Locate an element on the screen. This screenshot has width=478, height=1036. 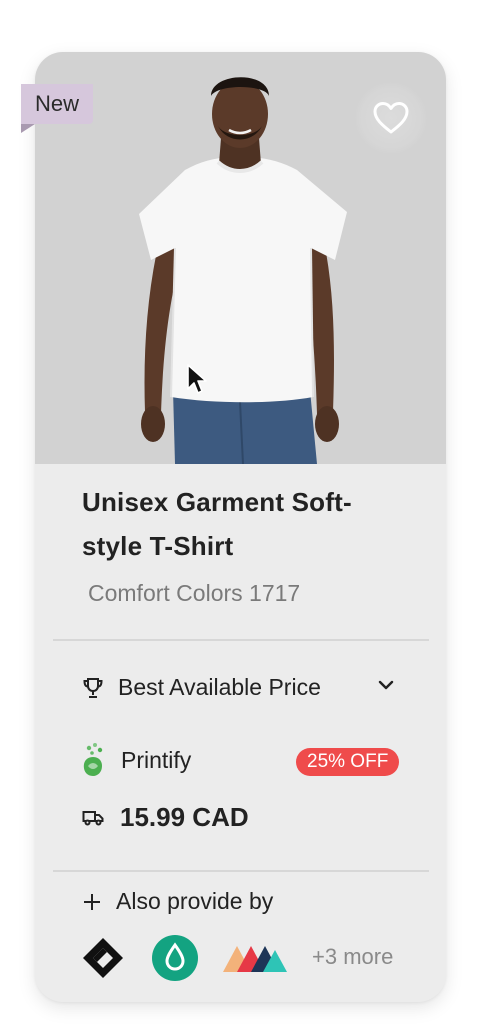
favorite-button is located at coordinates (391, 118).